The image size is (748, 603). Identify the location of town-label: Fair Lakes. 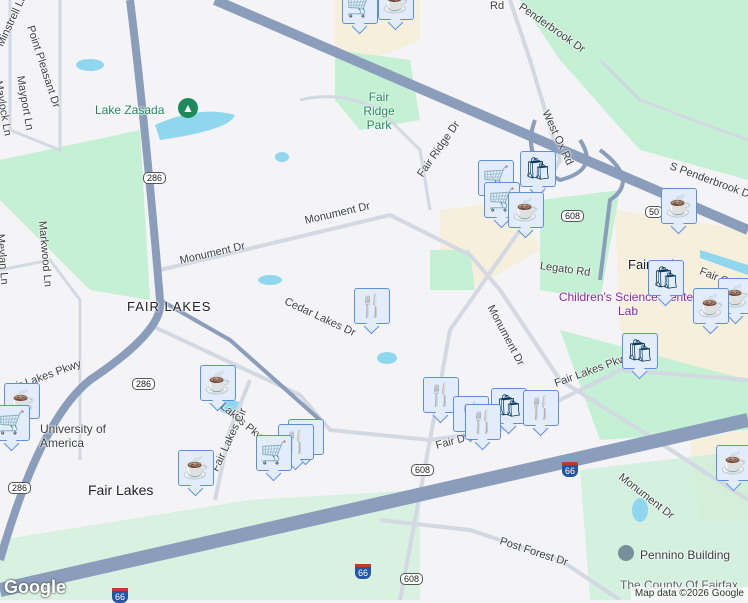
(121, 490).